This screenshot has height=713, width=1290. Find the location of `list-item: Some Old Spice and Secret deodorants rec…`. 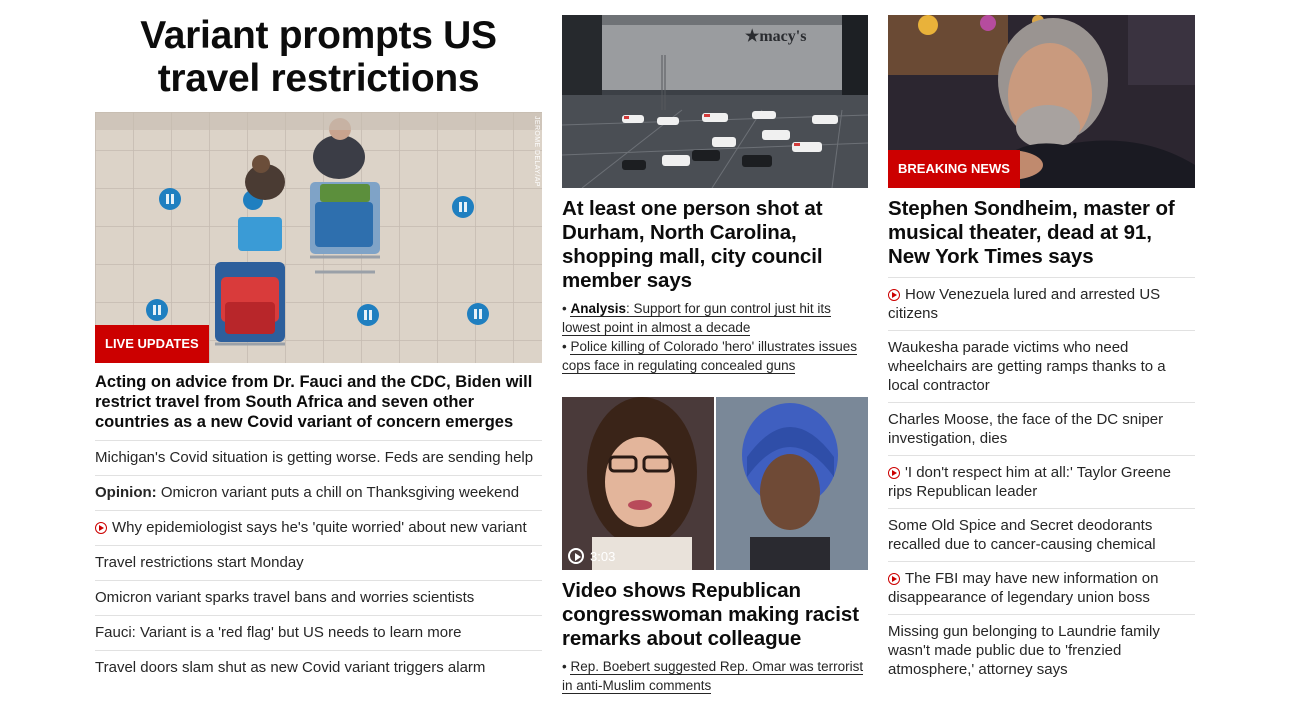

list-item: Some Old Spice and Secret deodorants rec… is located at coordinates (1041, 535).